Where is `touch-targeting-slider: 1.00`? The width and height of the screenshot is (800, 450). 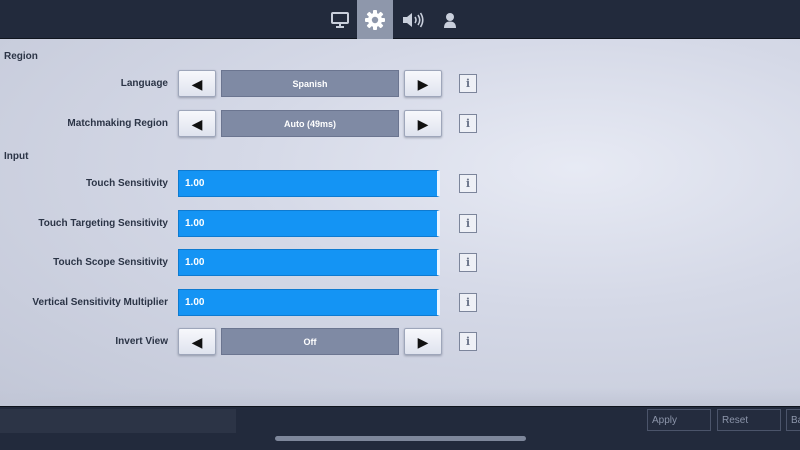 touch-targeting-slider: 1.00 is located at coordinates (309, 223).